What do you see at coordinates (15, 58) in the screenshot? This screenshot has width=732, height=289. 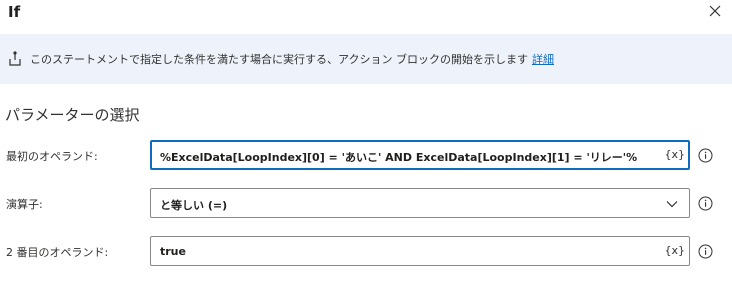 I see `branch-icon` at bounding box center [15, 58].